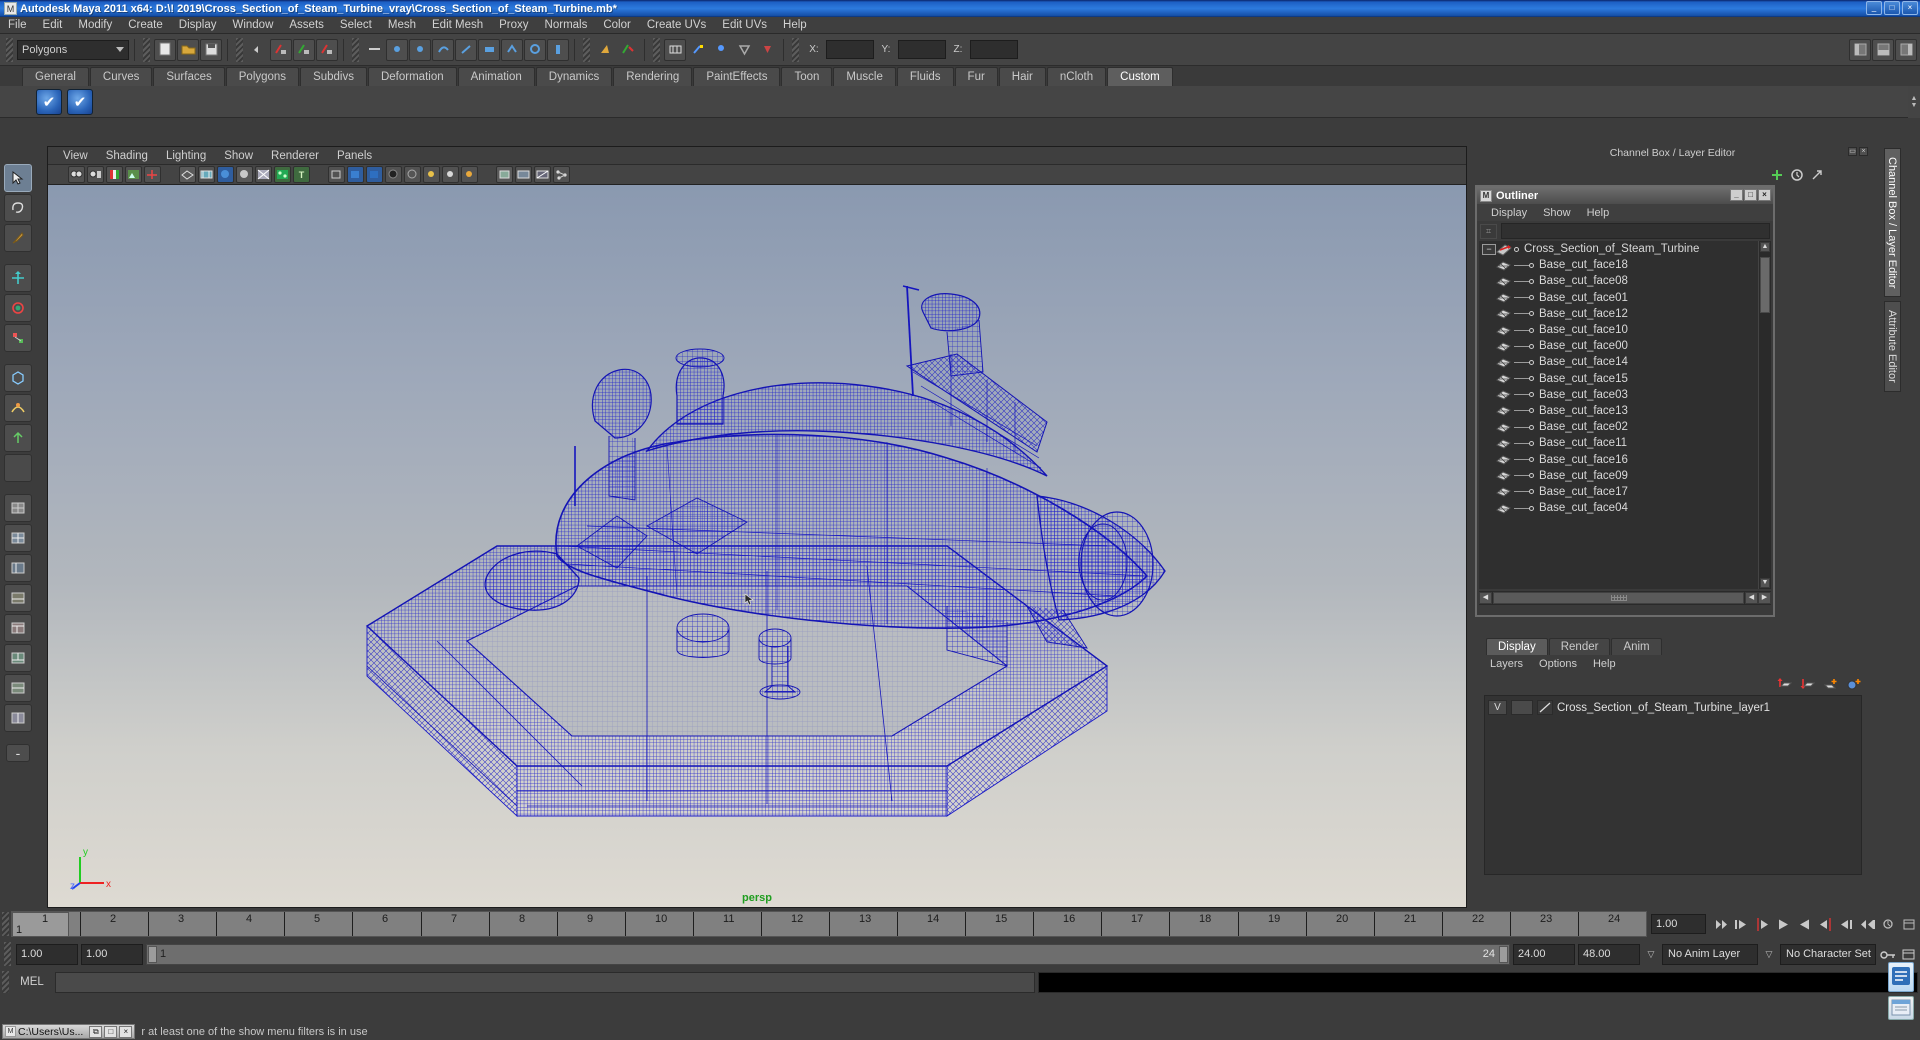  What do you see at coordinates (1853, 684) in the screenshot?
I see `new-layer-from-selected-icon` at bounding box center [1853, 684].